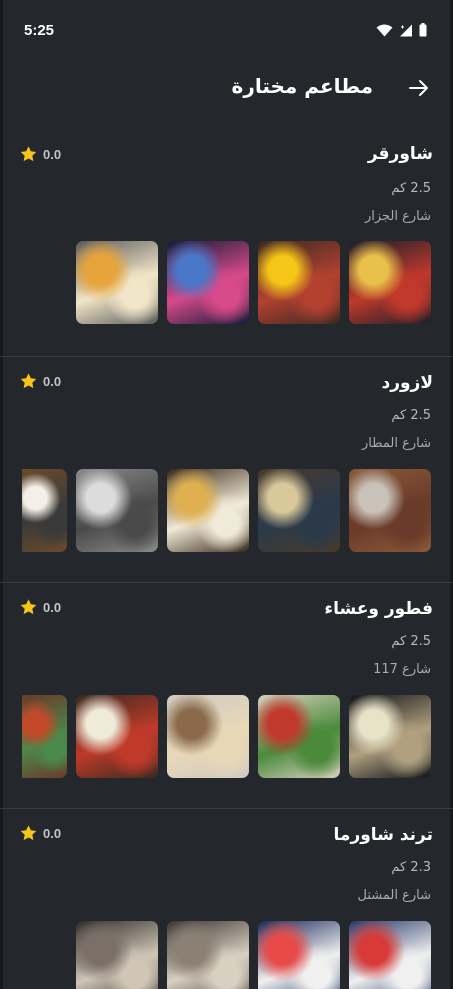  What do you see at coordinates (402, 669) in the screenshot?
I see `street-address: شارع 117` at bounding box center [402, 669].